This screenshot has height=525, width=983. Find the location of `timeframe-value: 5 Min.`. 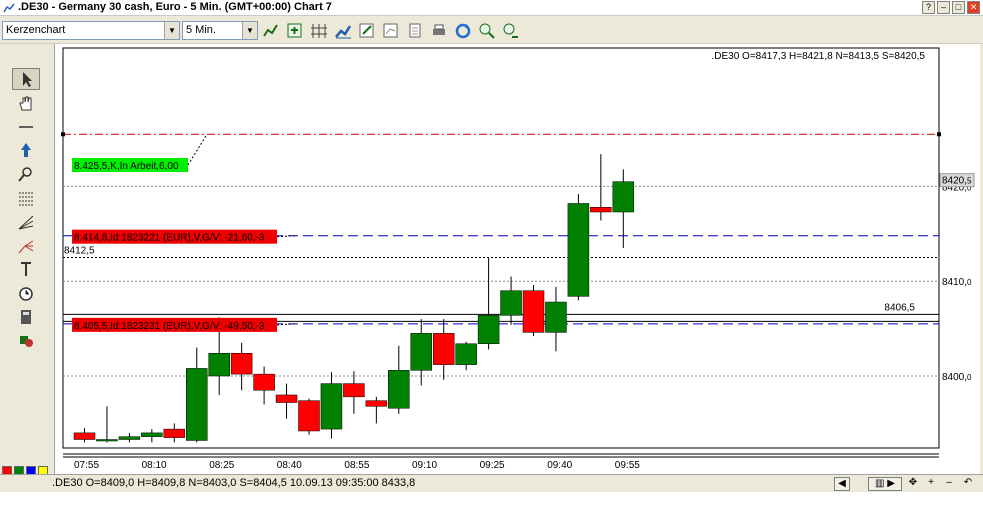

timeframe-value: 5 Min. is located at coordinates (201, 30).